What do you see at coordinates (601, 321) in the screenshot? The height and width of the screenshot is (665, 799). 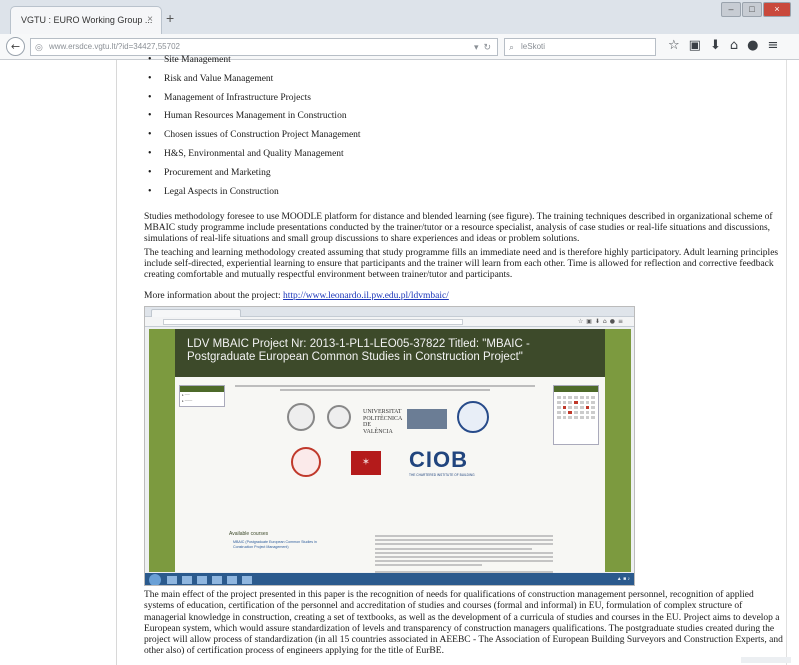 I see `embedded-toolbar-icons: ☆▣⬇⌂●≡` at bounding box center [601, 321].